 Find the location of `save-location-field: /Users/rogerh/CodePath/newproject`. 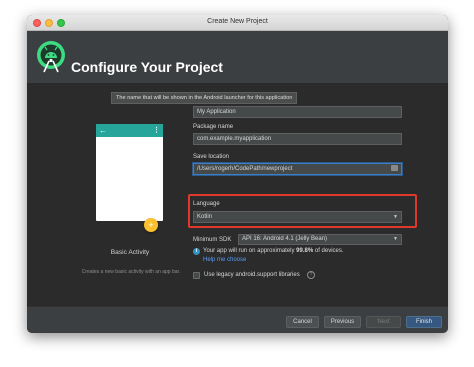

save-location-field: /Users/rogerh/CodePath/newproject is located at coordinates (297, 169).